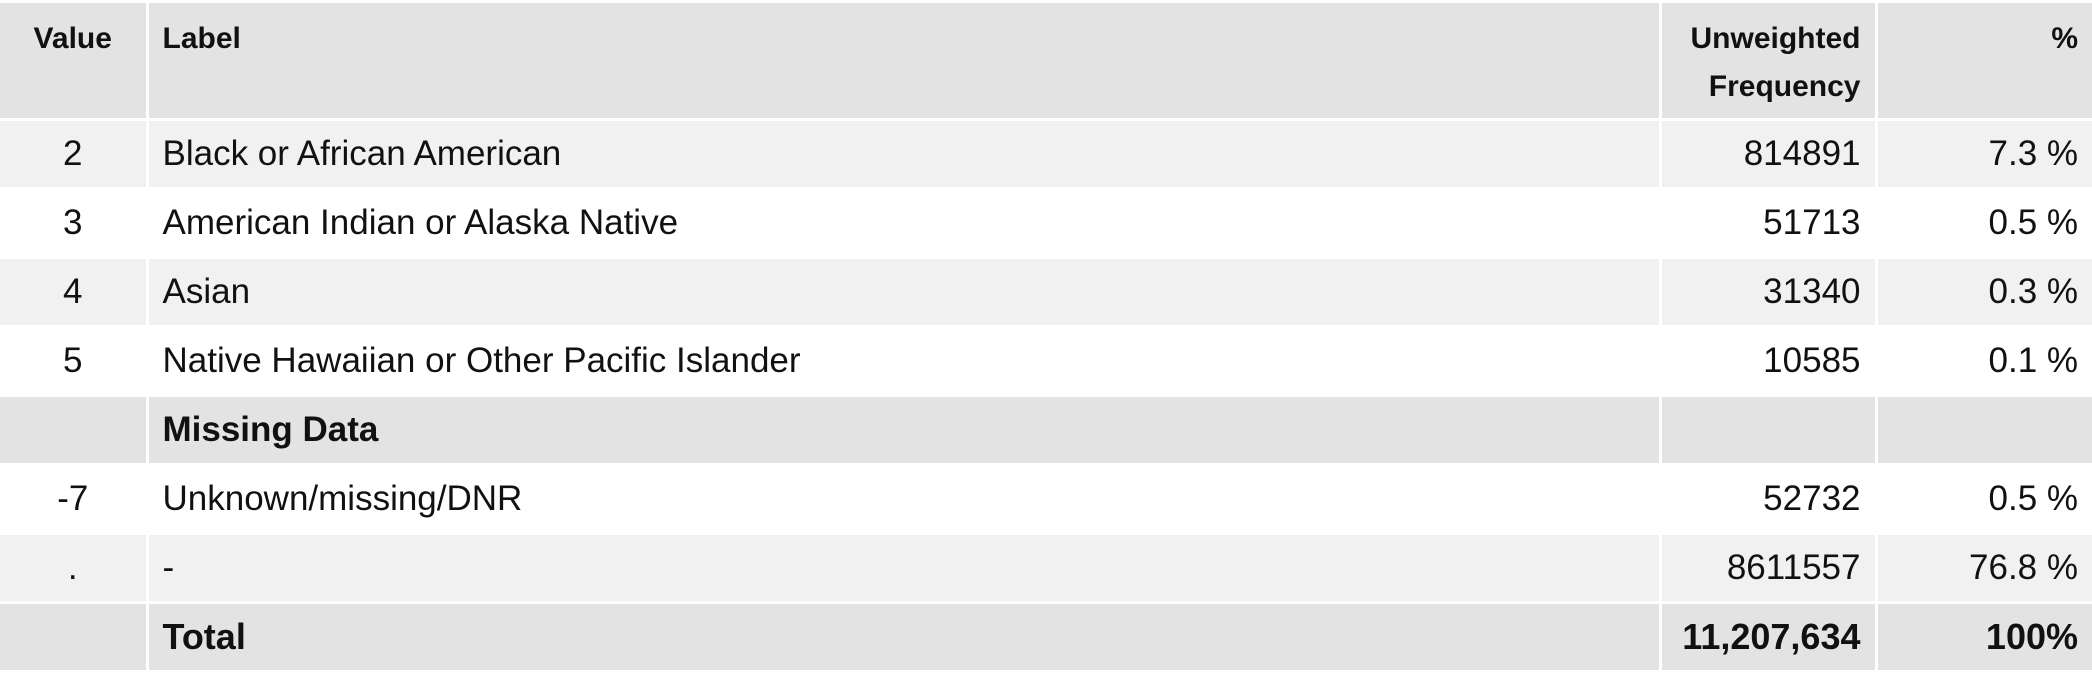  What do you see at coordinates (1784, 86) in the screenshot?
I see `header-frequency-line2: Frequency` at bounding box center [1784, 86].